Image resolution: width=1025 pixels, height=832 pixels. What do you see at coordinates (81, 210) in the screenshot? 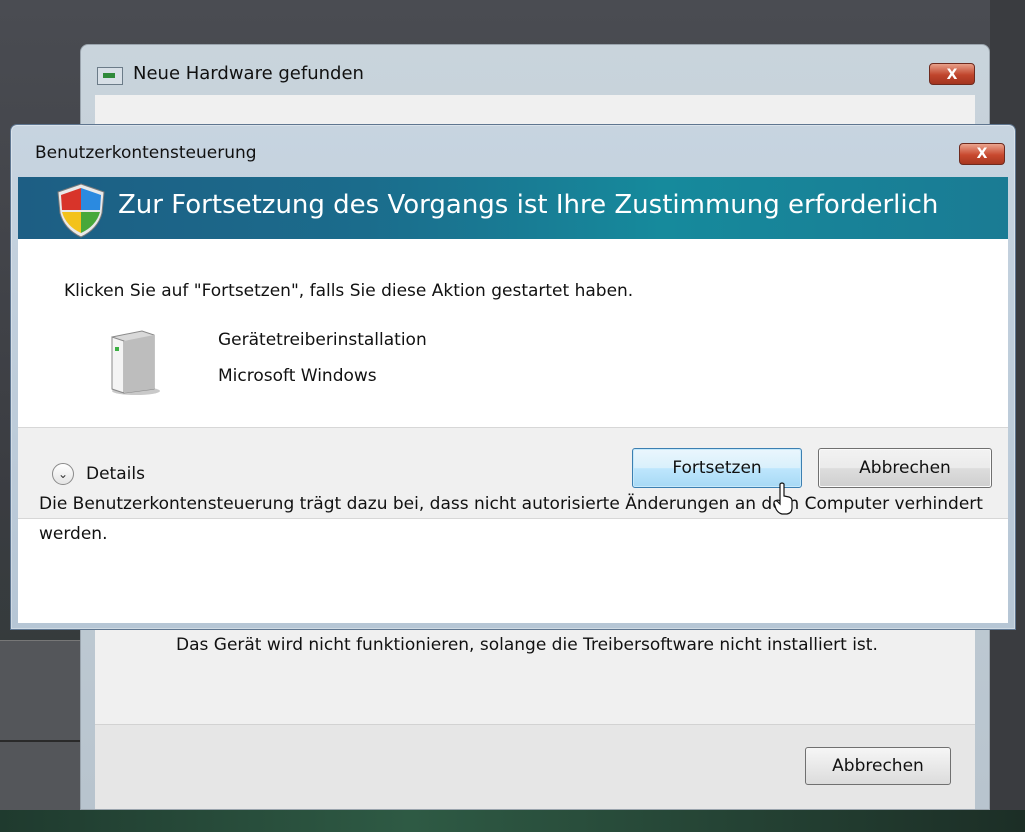
I see `uac-shield-icon` at bounding box center [81, 210].